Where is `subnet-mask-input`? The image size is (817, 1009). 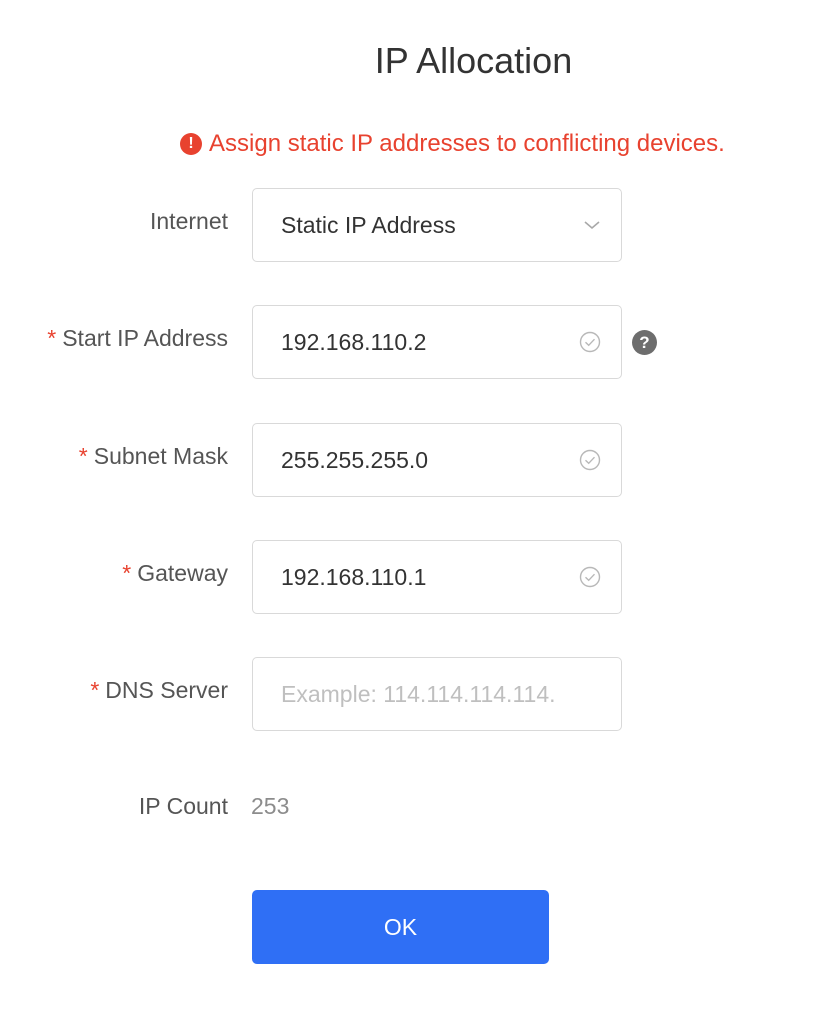
subnet-mask-input is located at coordinates (402, 460).